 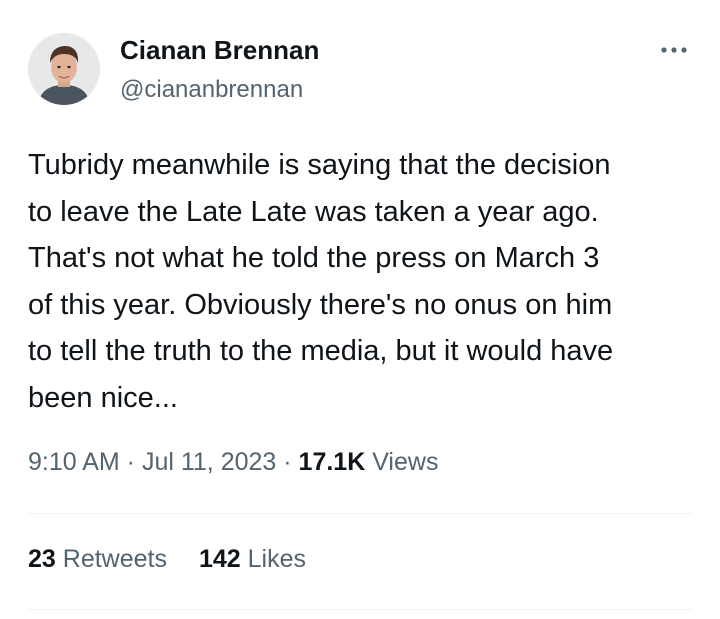 I want to click on tweet-meta: 9:10 AM · Jul 11, 2023 · 17.1K Views, so click(x=233, y=462).